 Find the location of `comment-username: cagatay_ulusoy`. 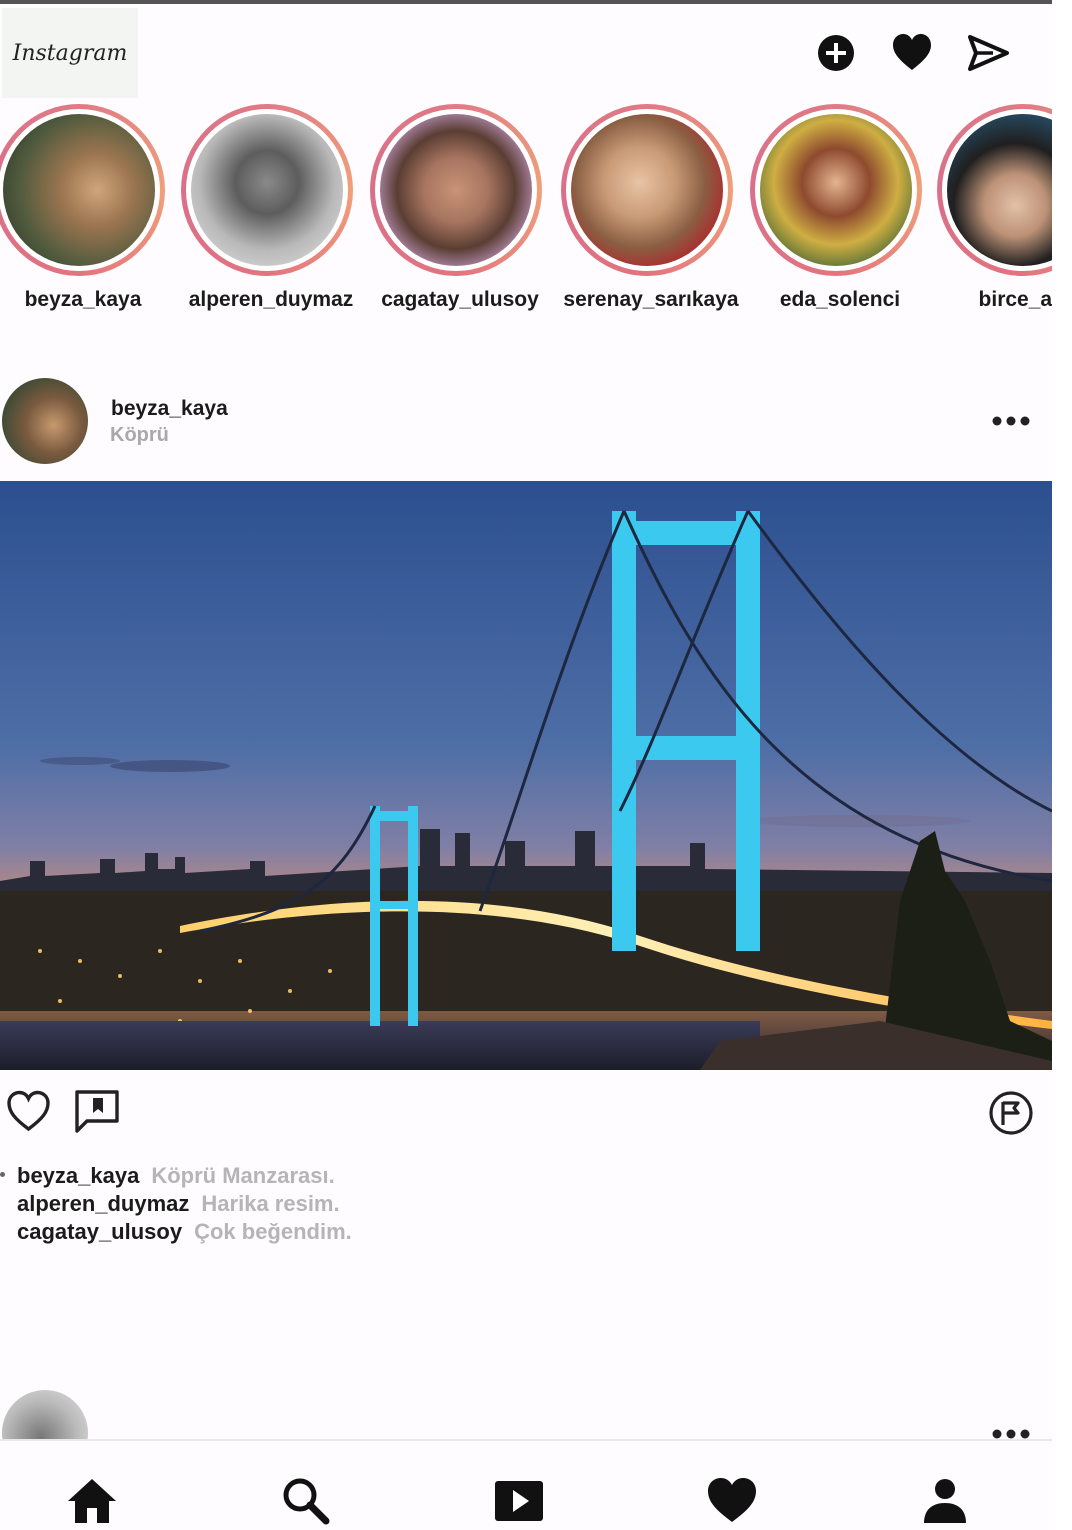

comment-username: cagatay_ulusoy is located at coordinates (99, 1231).